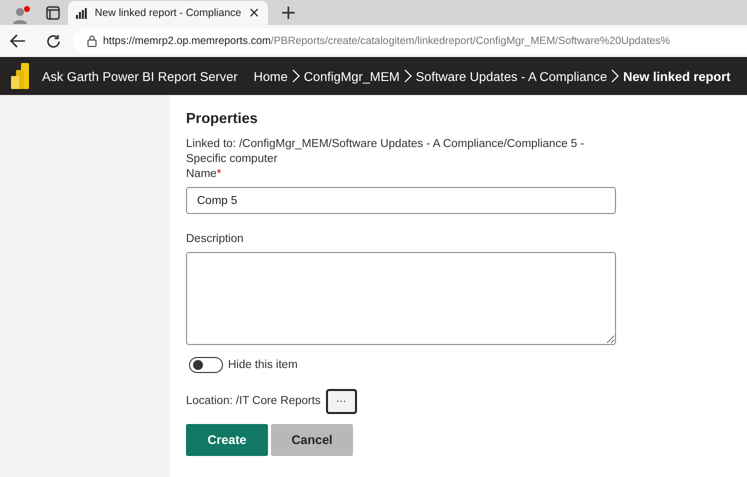 The height and width of the screenshot is (477, 747). What do you see at coordinates (386, 152) in the screenshot?
I see `linked-to-text: Linked to: /ConfigMgr_MEM/Software Updates - A Compliance/Compliance 5 - Specific computer` at bounding box center [386, 152].